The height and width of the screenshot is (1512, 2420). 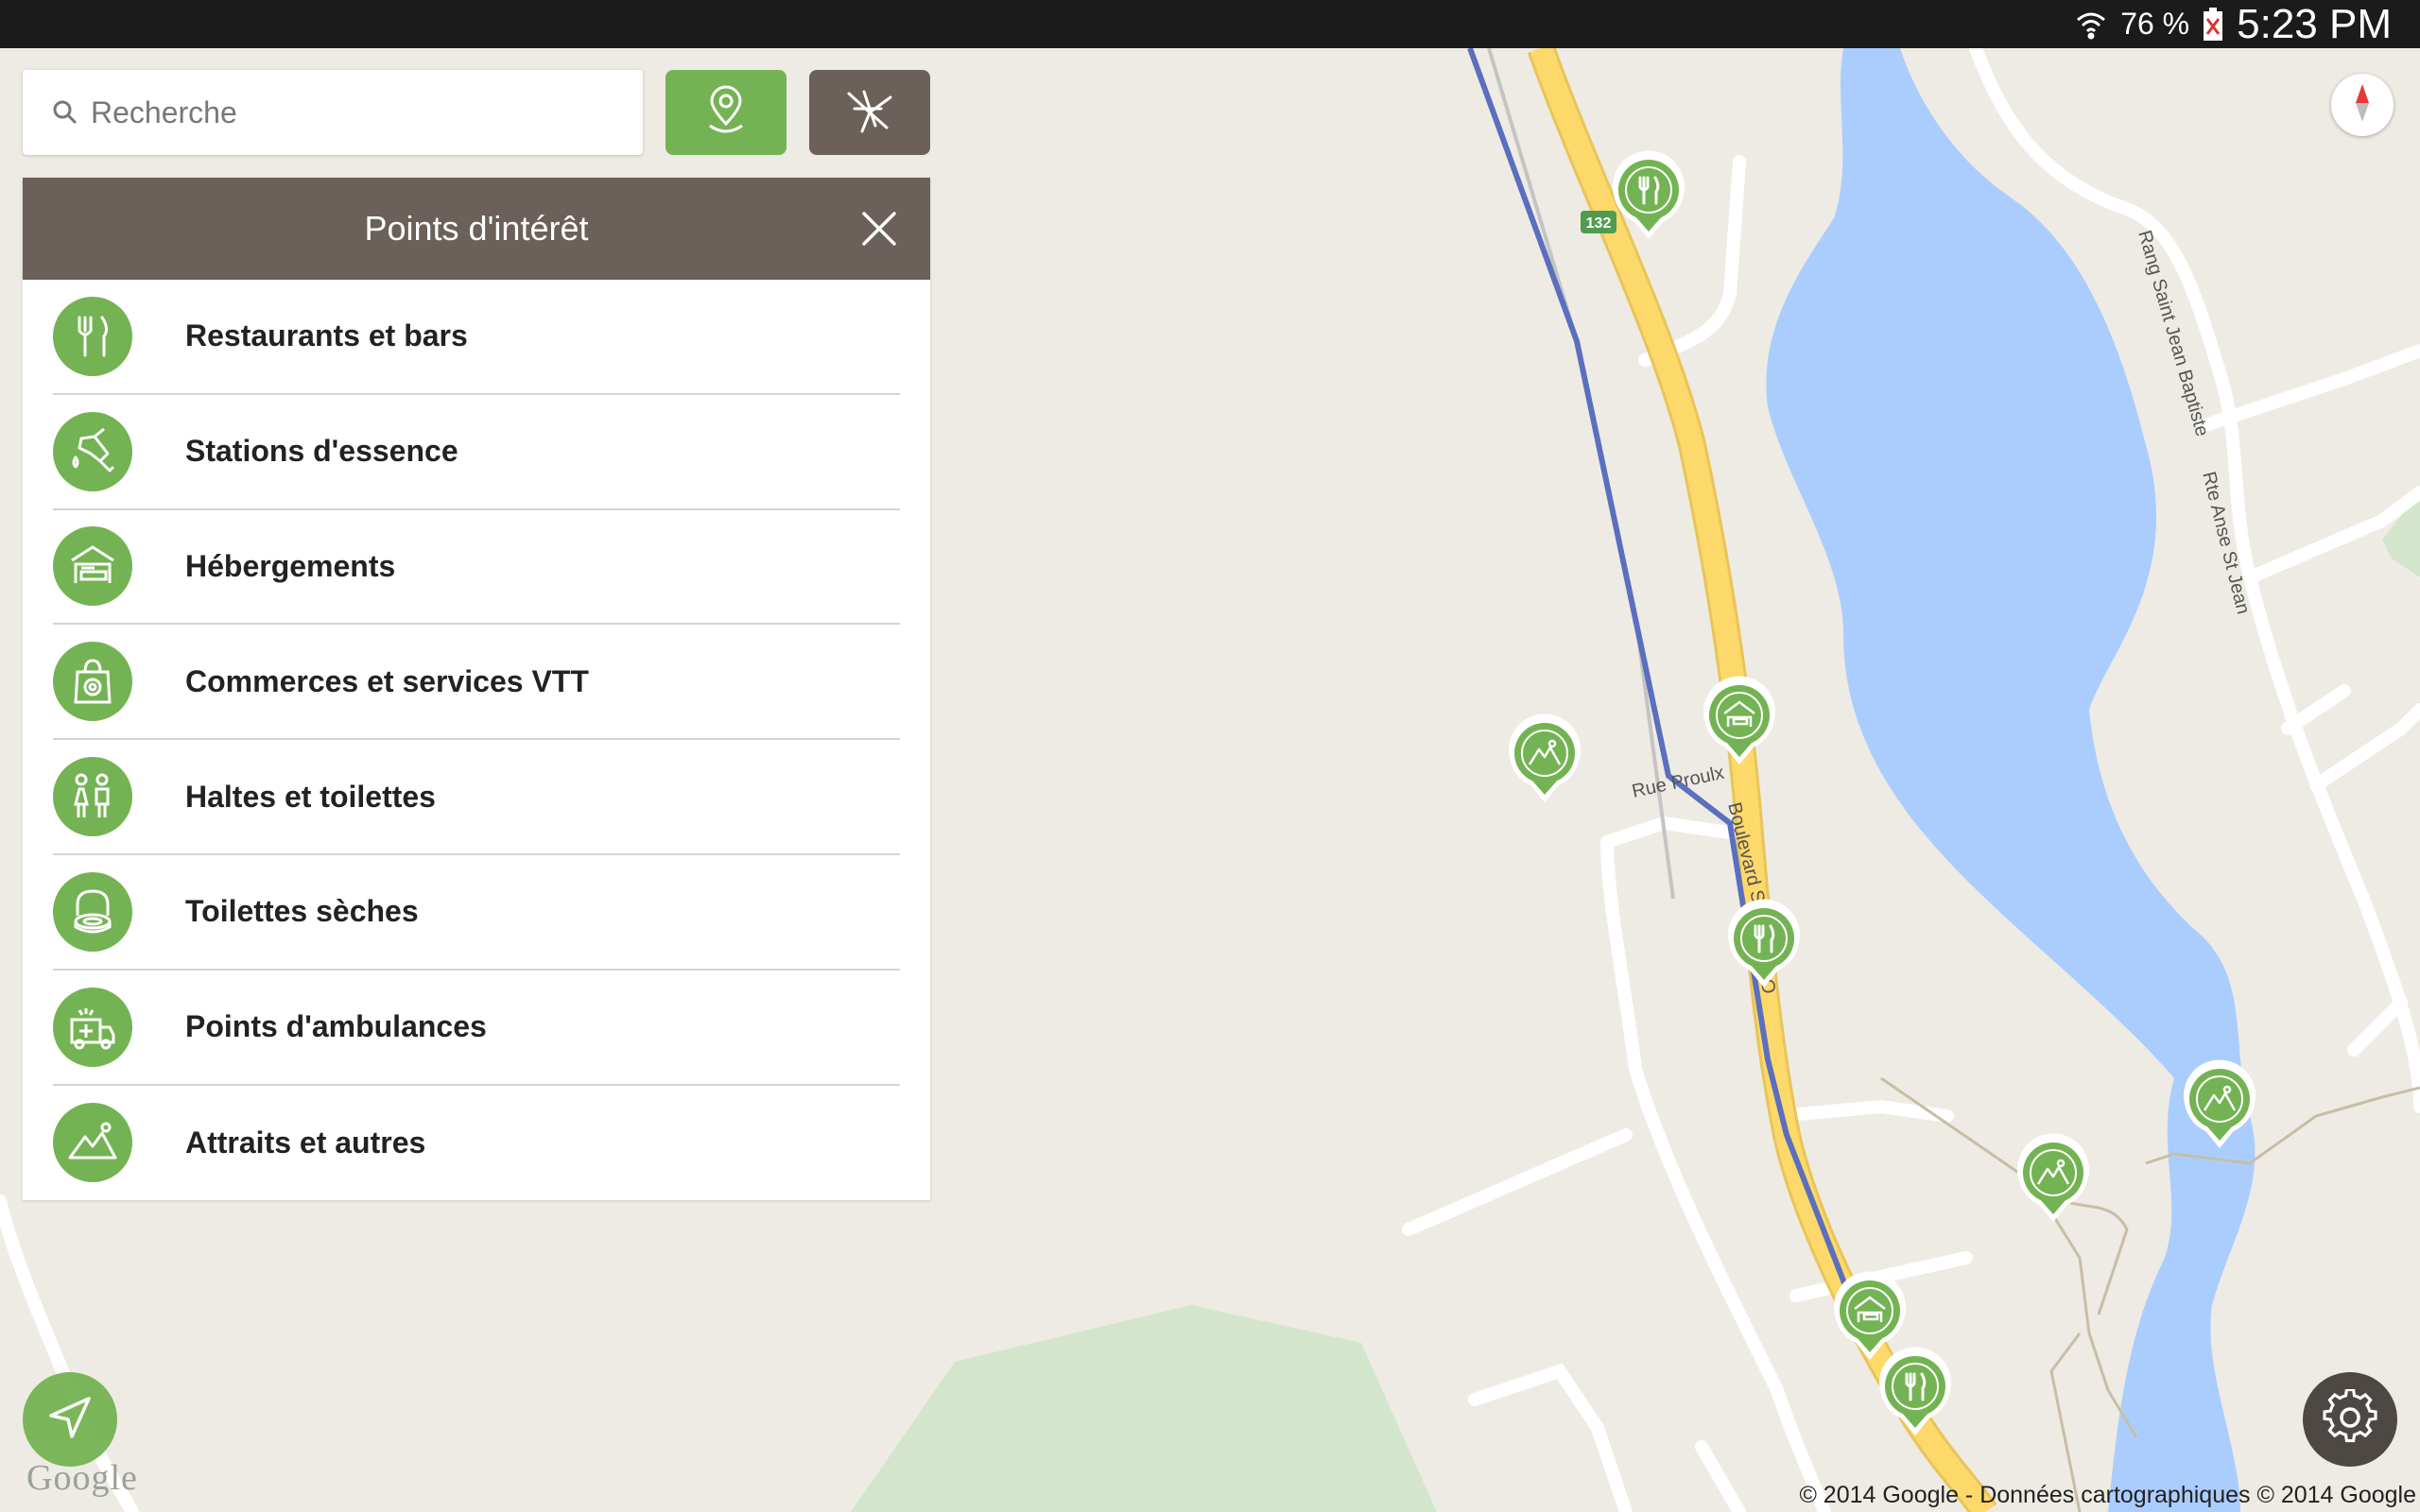 What do you see at coordinates (387, 680) in the screenshot?
I see `poi-item-label: Commerces et services VTT` at bounding box center [387, 680].